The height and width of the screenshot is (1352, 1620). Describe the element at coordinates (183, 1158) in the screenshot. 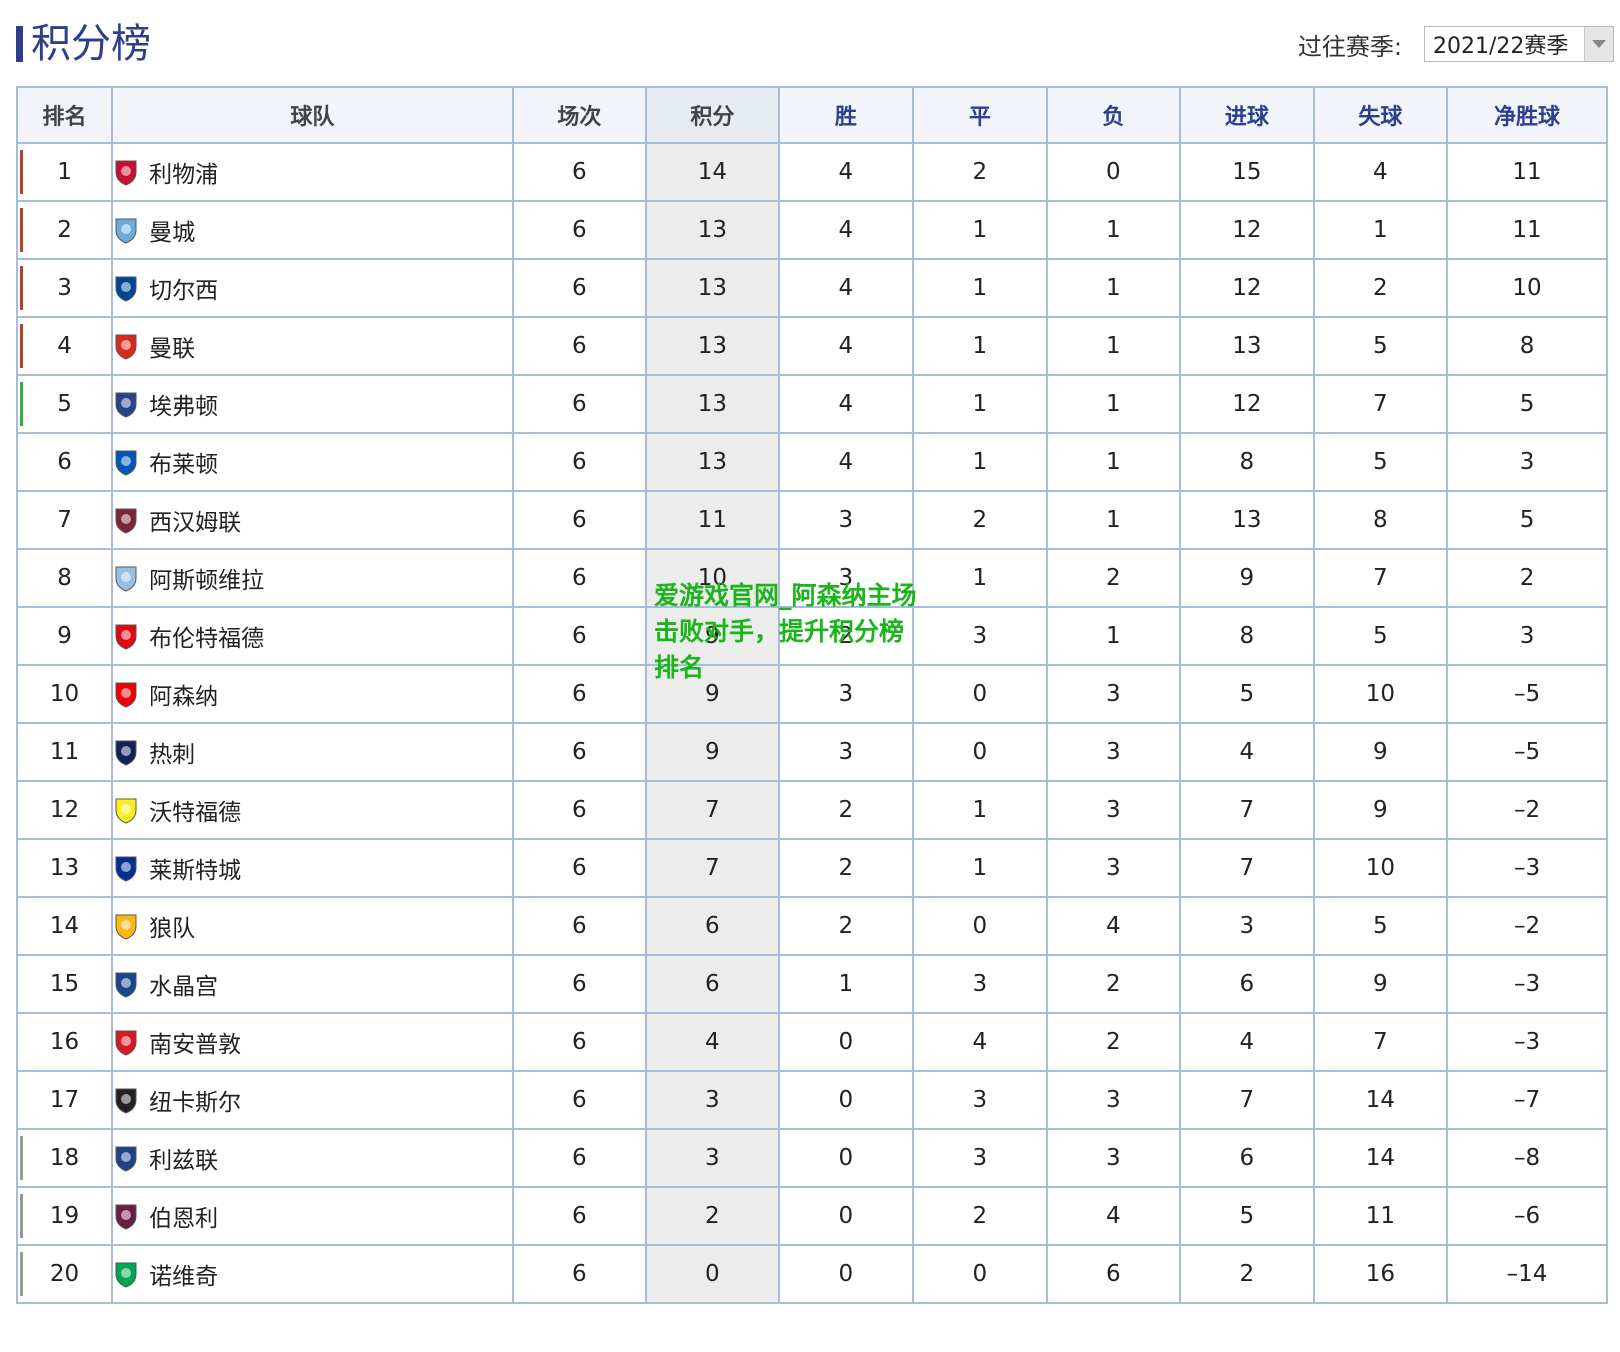

I see `team-name: 利兹联` at that location.